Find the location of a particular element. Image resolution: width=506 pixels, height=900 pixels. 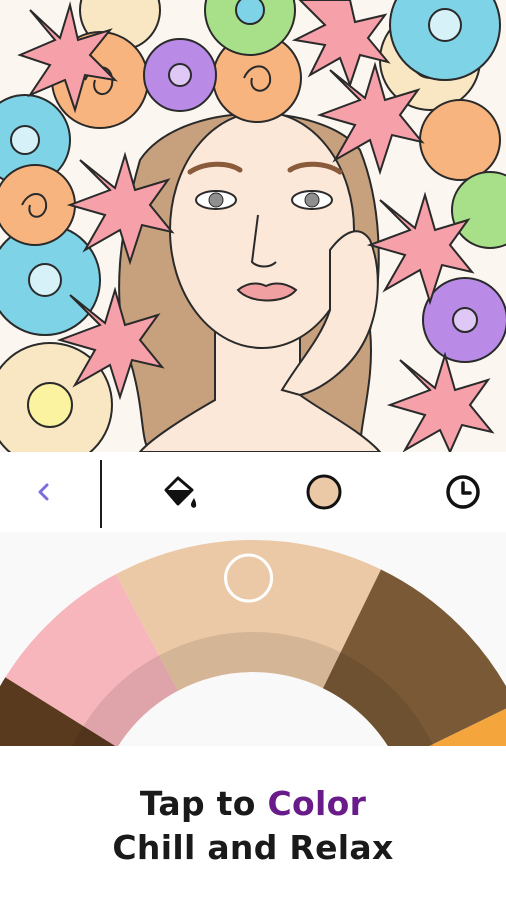

rose-orange-left is located at coordinates (38, 205).